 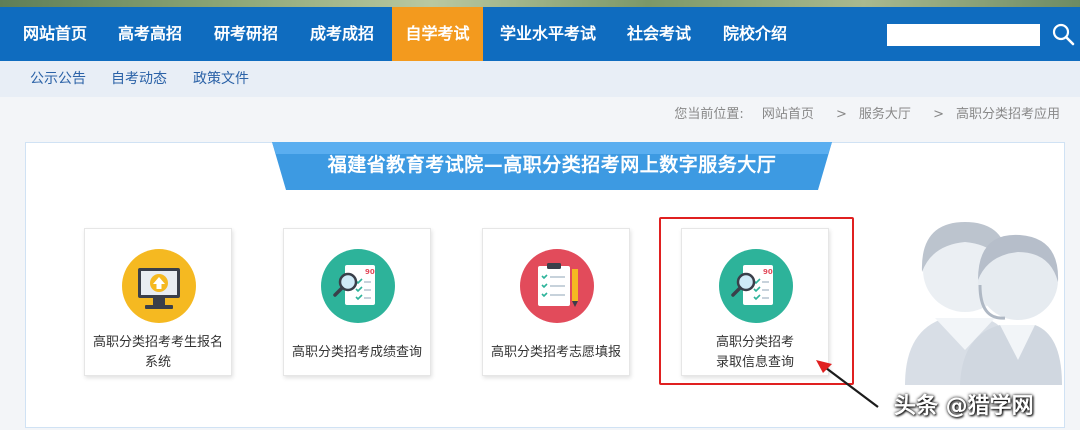 What do you see at coordinates (221, 79) in the screenshot?
I see `subnav-item-policy: 政策文件` at bounding box center [221, 79].